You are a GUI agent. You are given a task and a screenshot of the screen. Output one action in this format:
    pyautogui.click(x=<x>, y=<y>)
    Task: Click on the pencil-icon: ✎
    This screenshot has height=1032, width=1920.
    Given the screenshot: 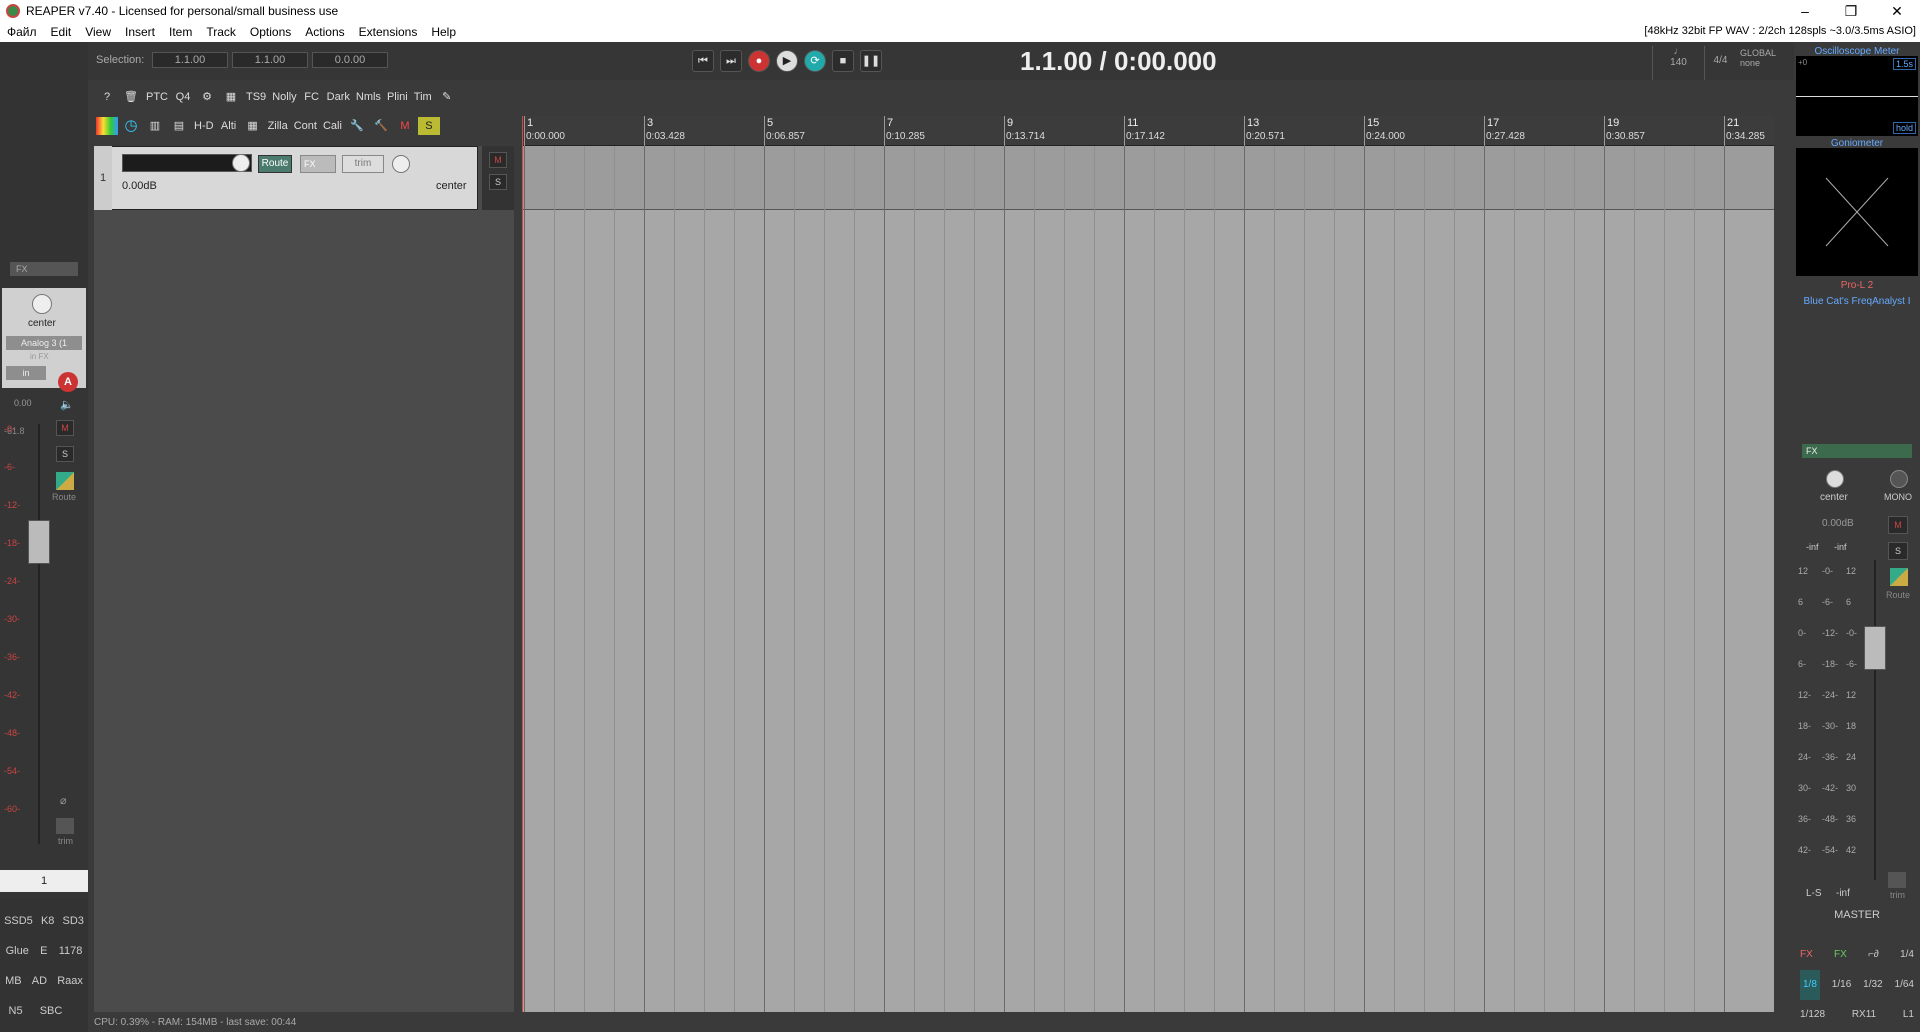 What is the action you would take?
    pyautogui.click(x=447, y=97)
    